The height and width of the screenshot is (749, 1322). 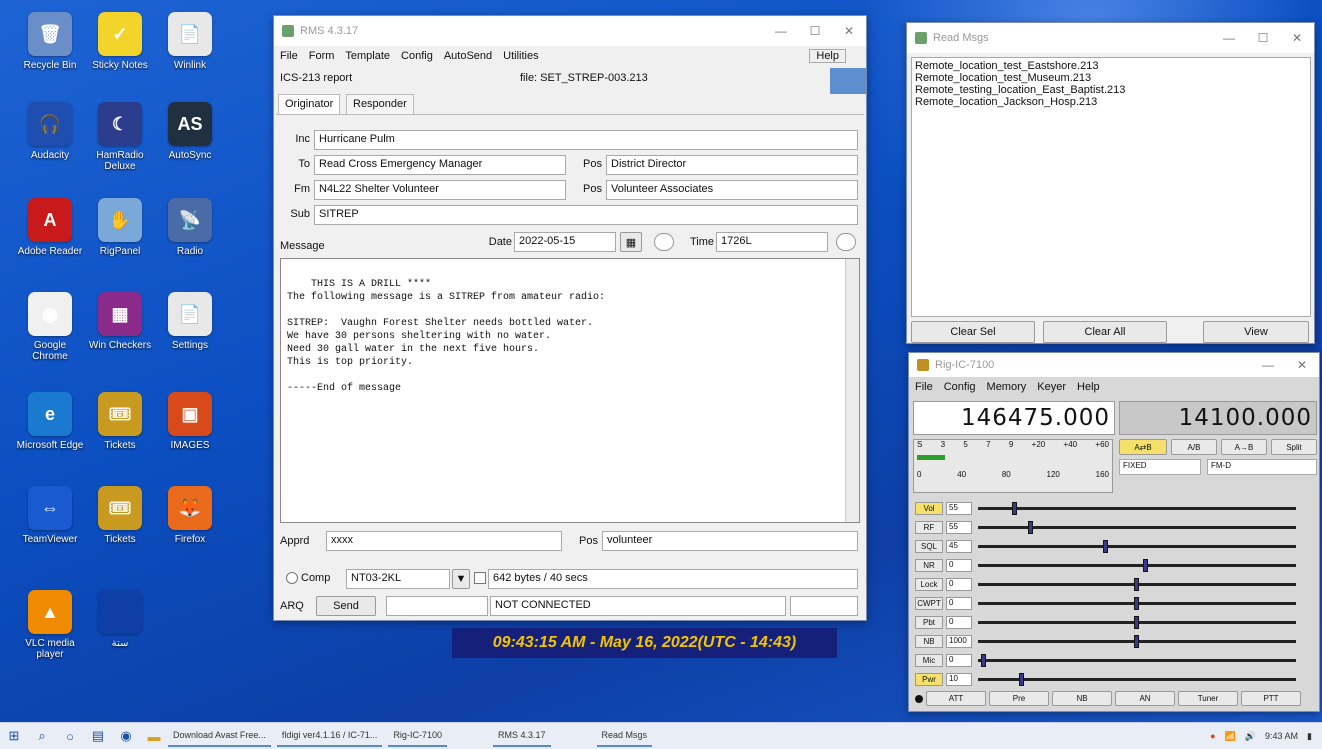 I want to click on rms-titlebar: RMS 4.3.17 — ☐ ✕, so click(x=570, y=31).